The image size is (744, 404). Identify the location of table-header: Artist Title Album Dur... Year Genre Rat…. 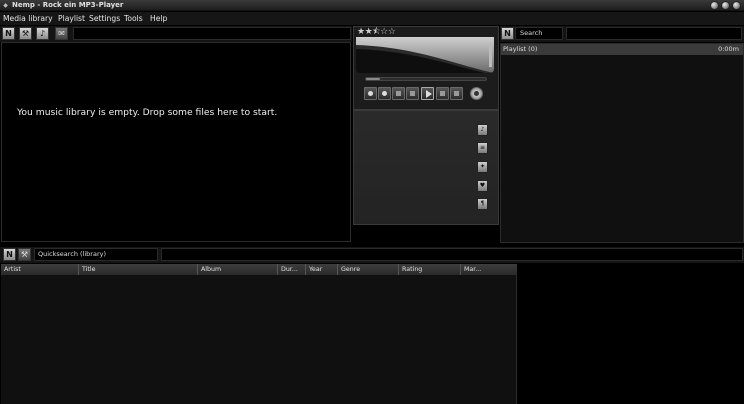
(259, 269).